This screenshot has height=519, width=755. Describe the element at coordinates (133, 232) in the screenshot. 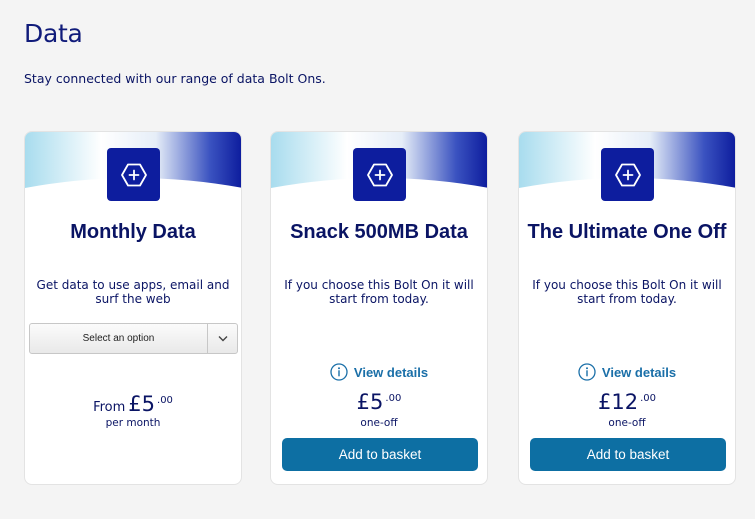

I see `card-title: Monthly Data` at that location.